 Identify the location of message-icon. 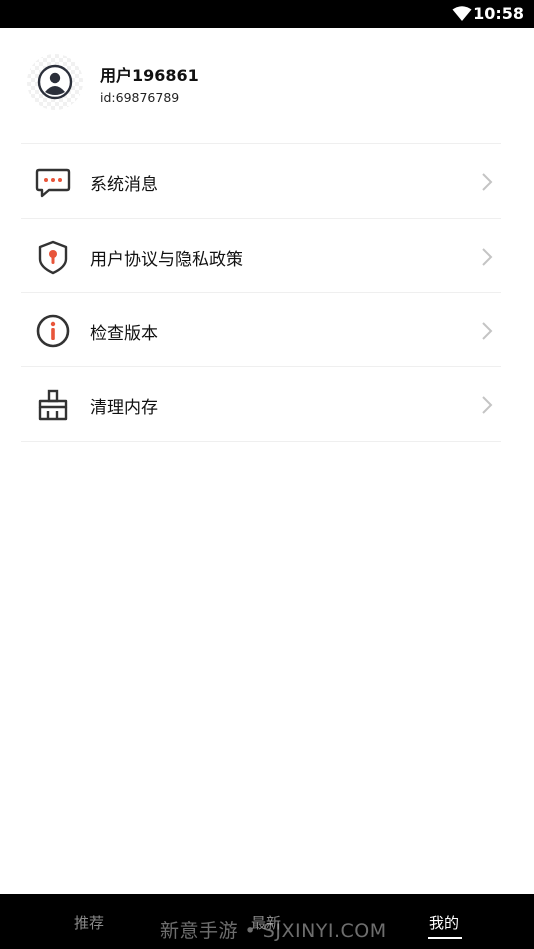
(53, 183).